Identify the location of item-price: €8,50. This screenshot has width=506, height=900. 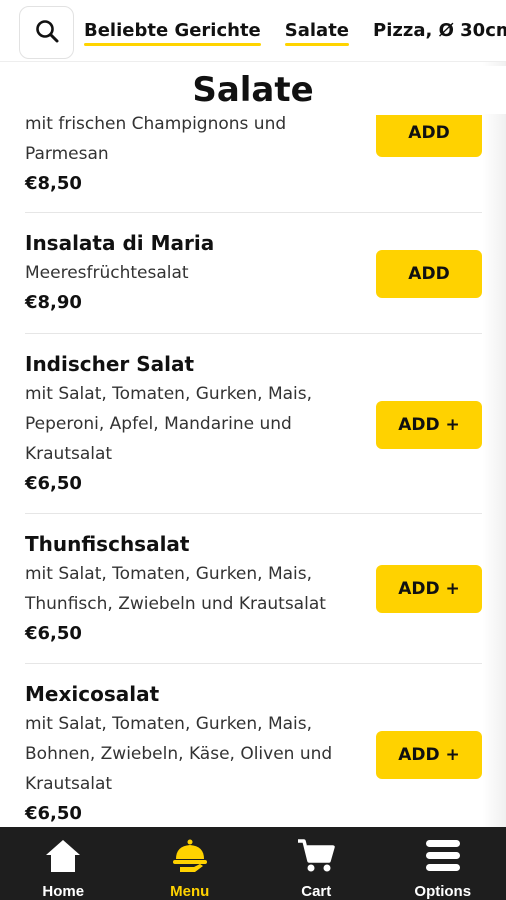
(53, 183).